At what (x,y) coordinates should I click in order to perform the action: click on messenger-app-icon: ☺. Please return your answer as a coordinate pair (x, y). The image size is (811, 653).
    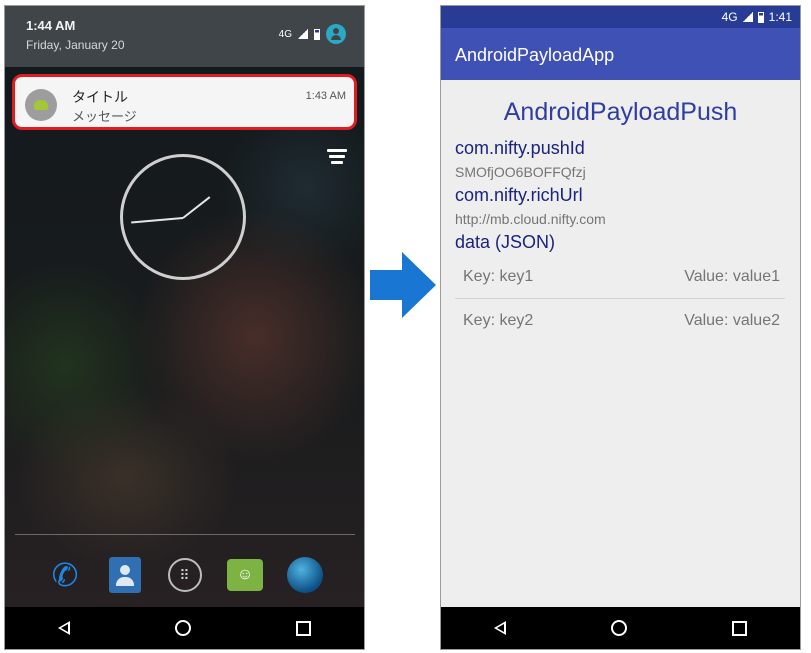
    Looking at the image, I should click on (245, 575).